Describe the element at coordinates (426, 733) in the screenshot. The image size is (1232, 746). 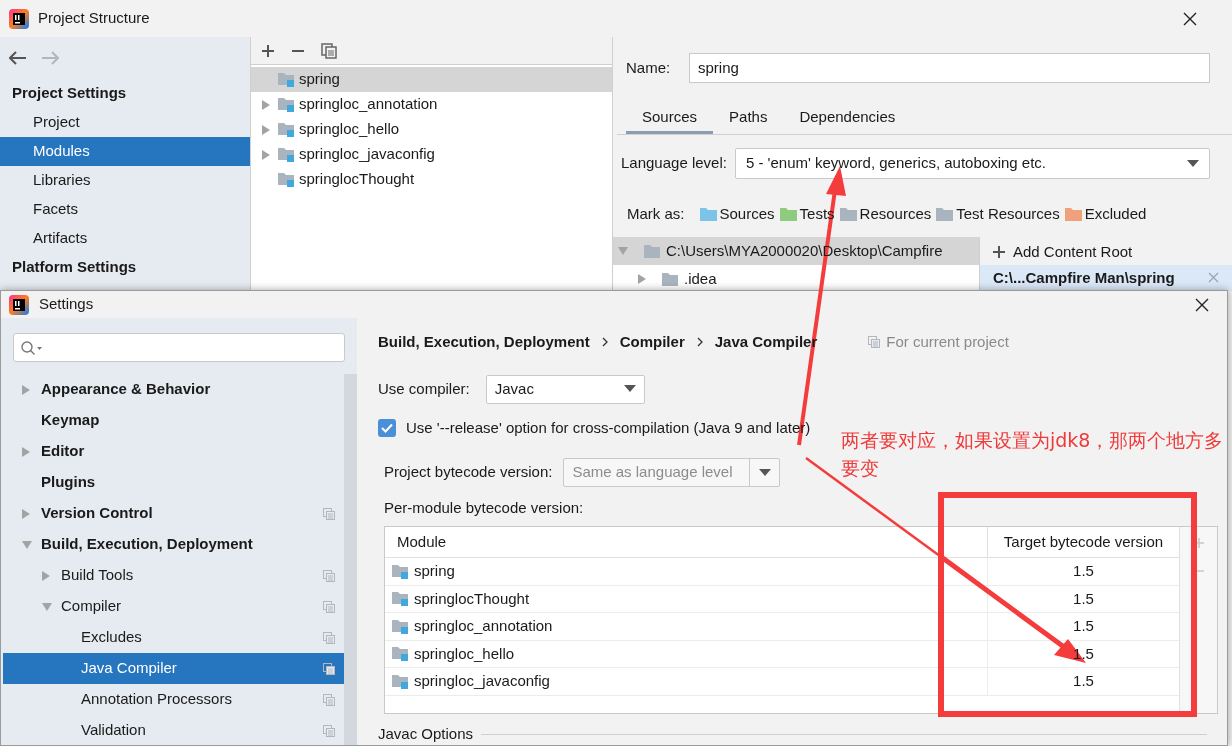
I see `section-heading: Javac Options` at that location.